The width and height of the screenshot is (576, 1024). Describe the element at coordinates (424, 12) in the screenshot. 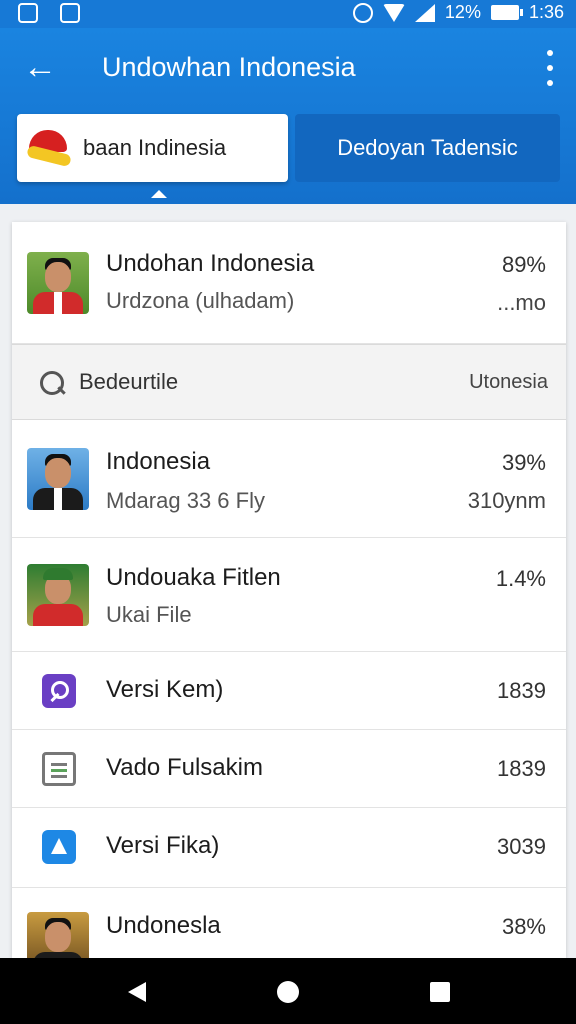

I see `signal-icon` at that location.